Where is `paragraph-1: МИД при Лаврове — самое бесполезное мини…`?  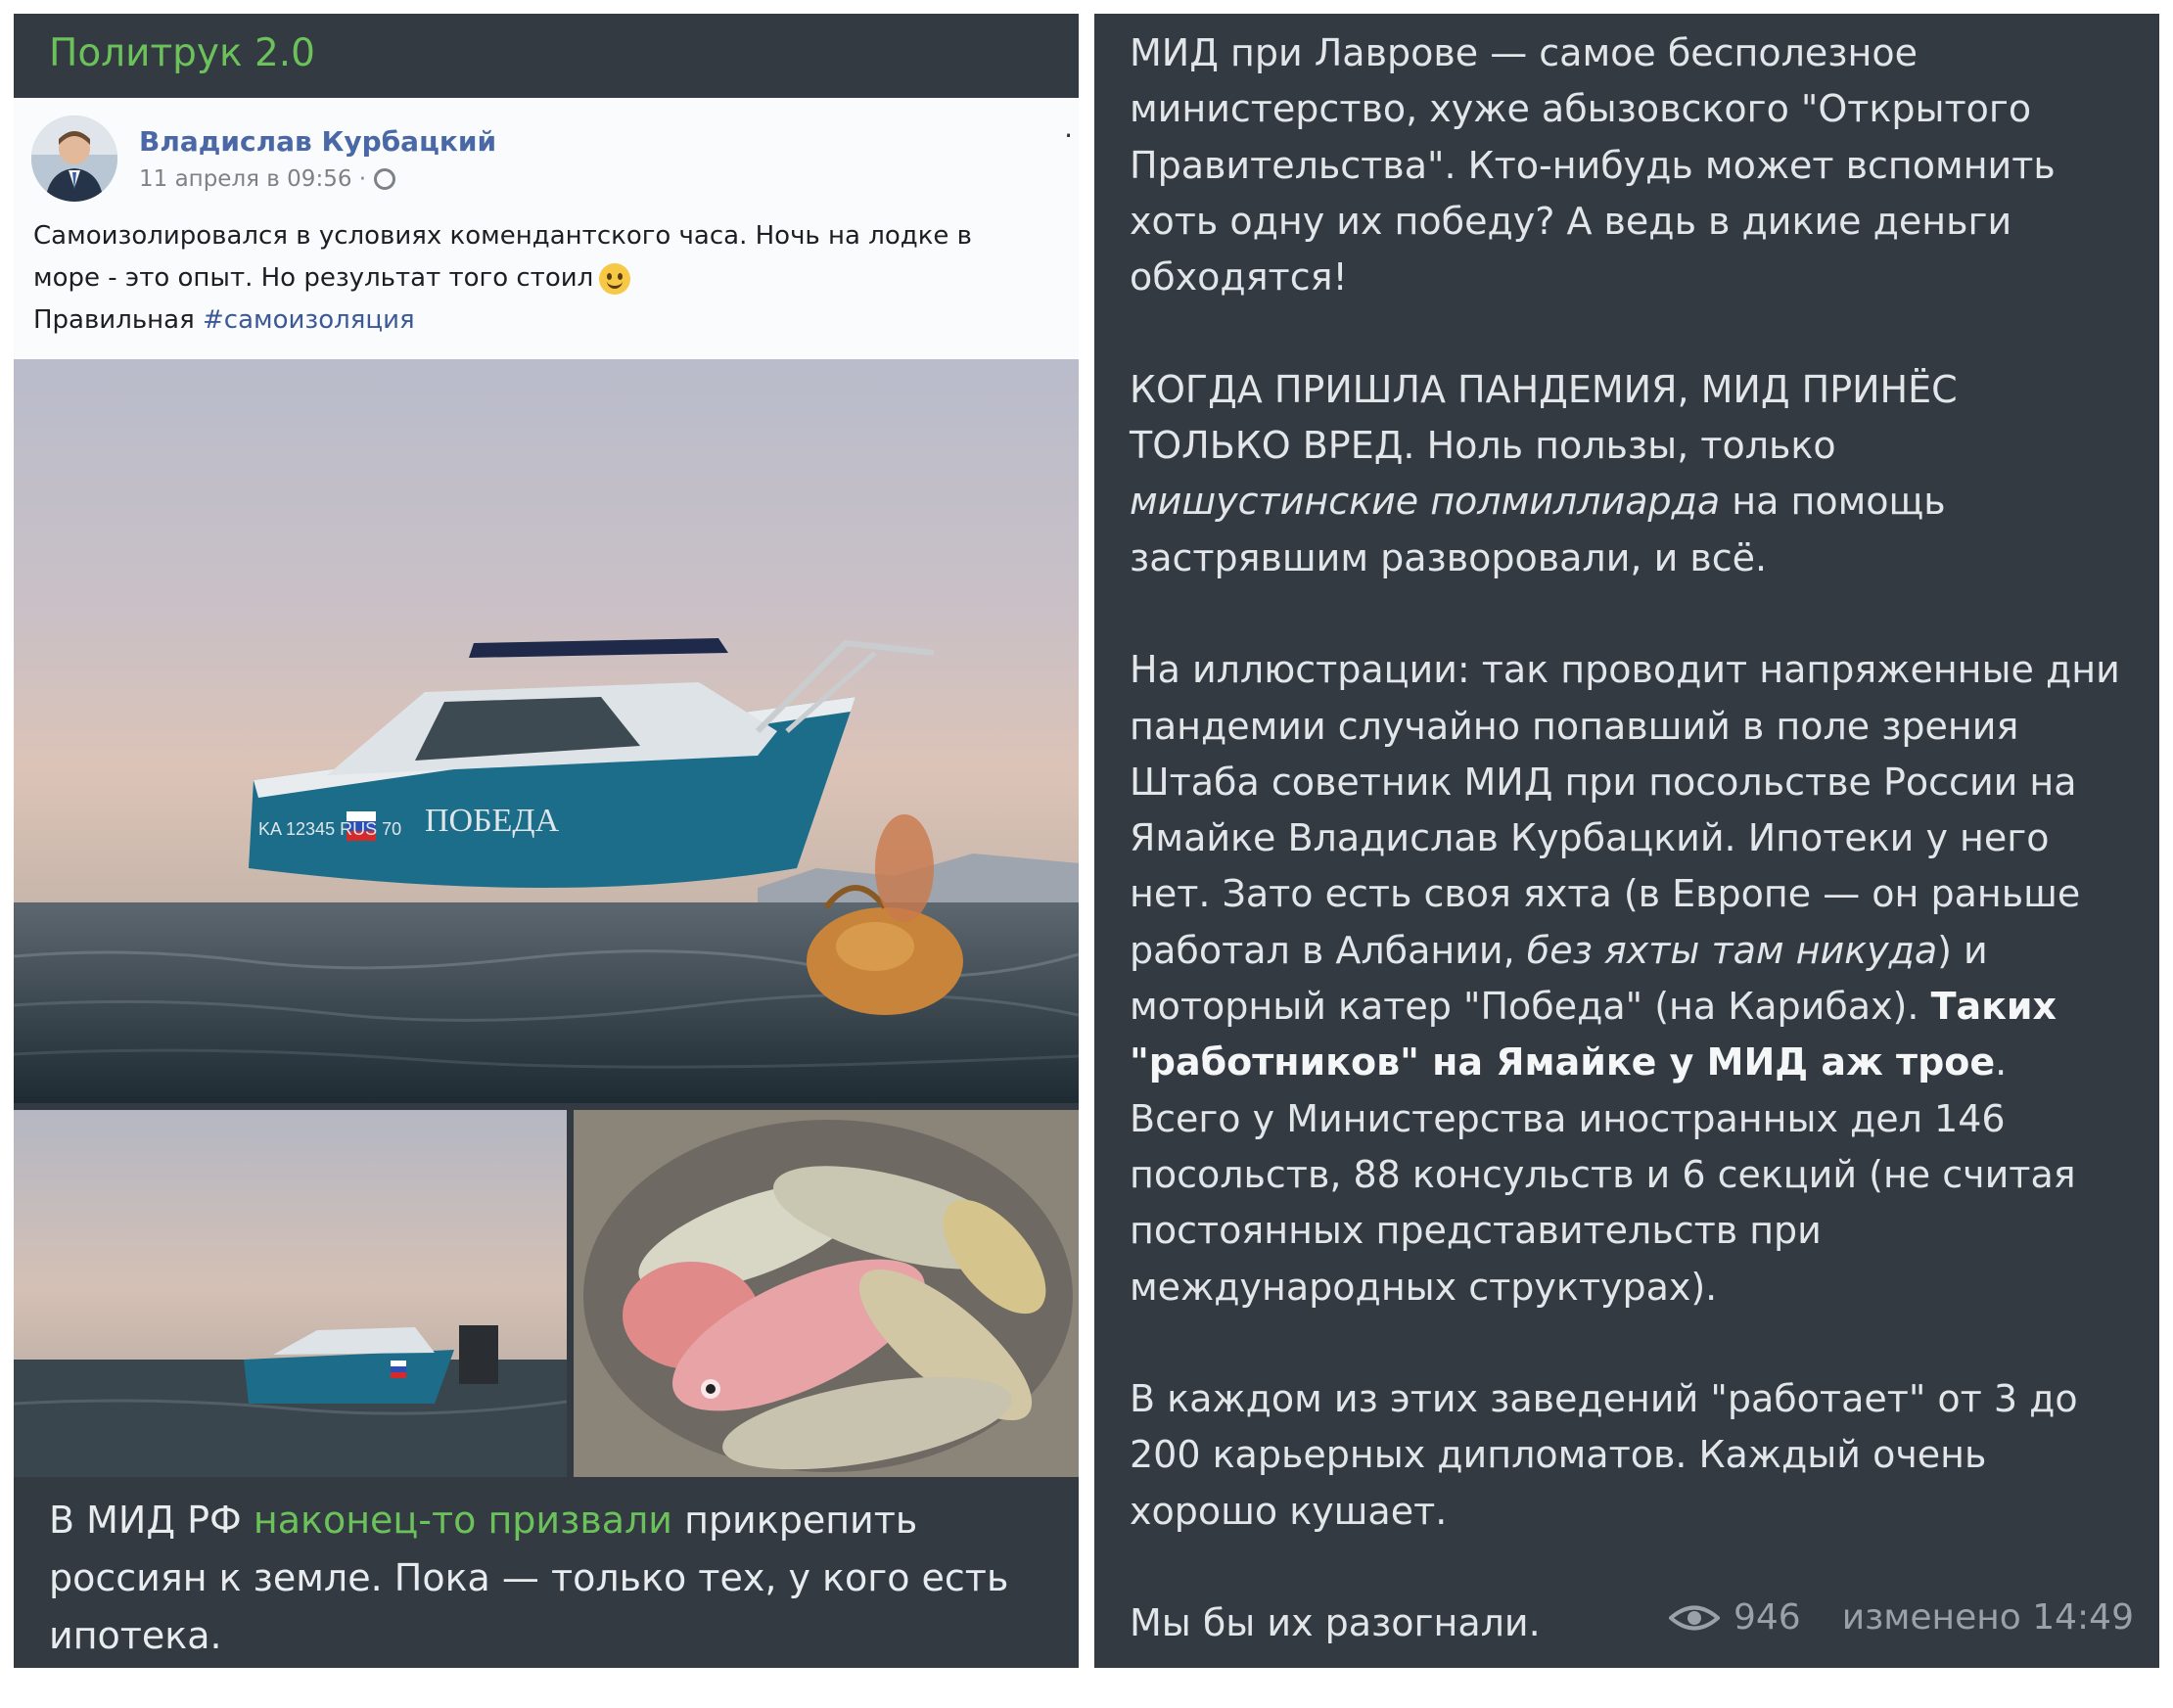 paragraph-1: МИД при Лаврове — самое бесполезное мини… is located at coordinates (1593, 165).